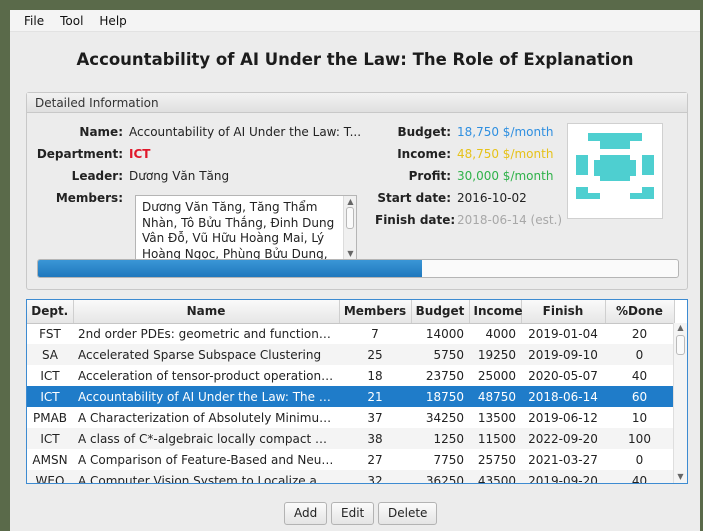  I want to click on cell-finish: 2019-01-04, so click(563, 333).